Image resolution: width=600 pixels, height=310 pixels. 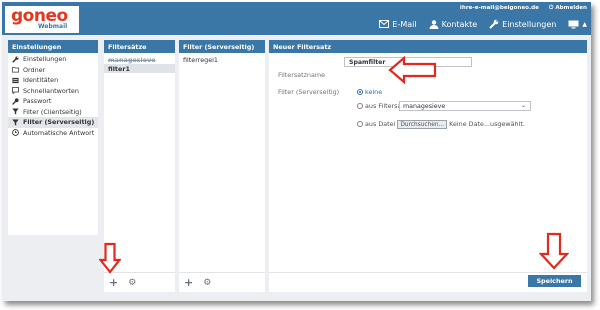 I want to click on filterset-item-filter1: filter1, so click(x=139, y=68).